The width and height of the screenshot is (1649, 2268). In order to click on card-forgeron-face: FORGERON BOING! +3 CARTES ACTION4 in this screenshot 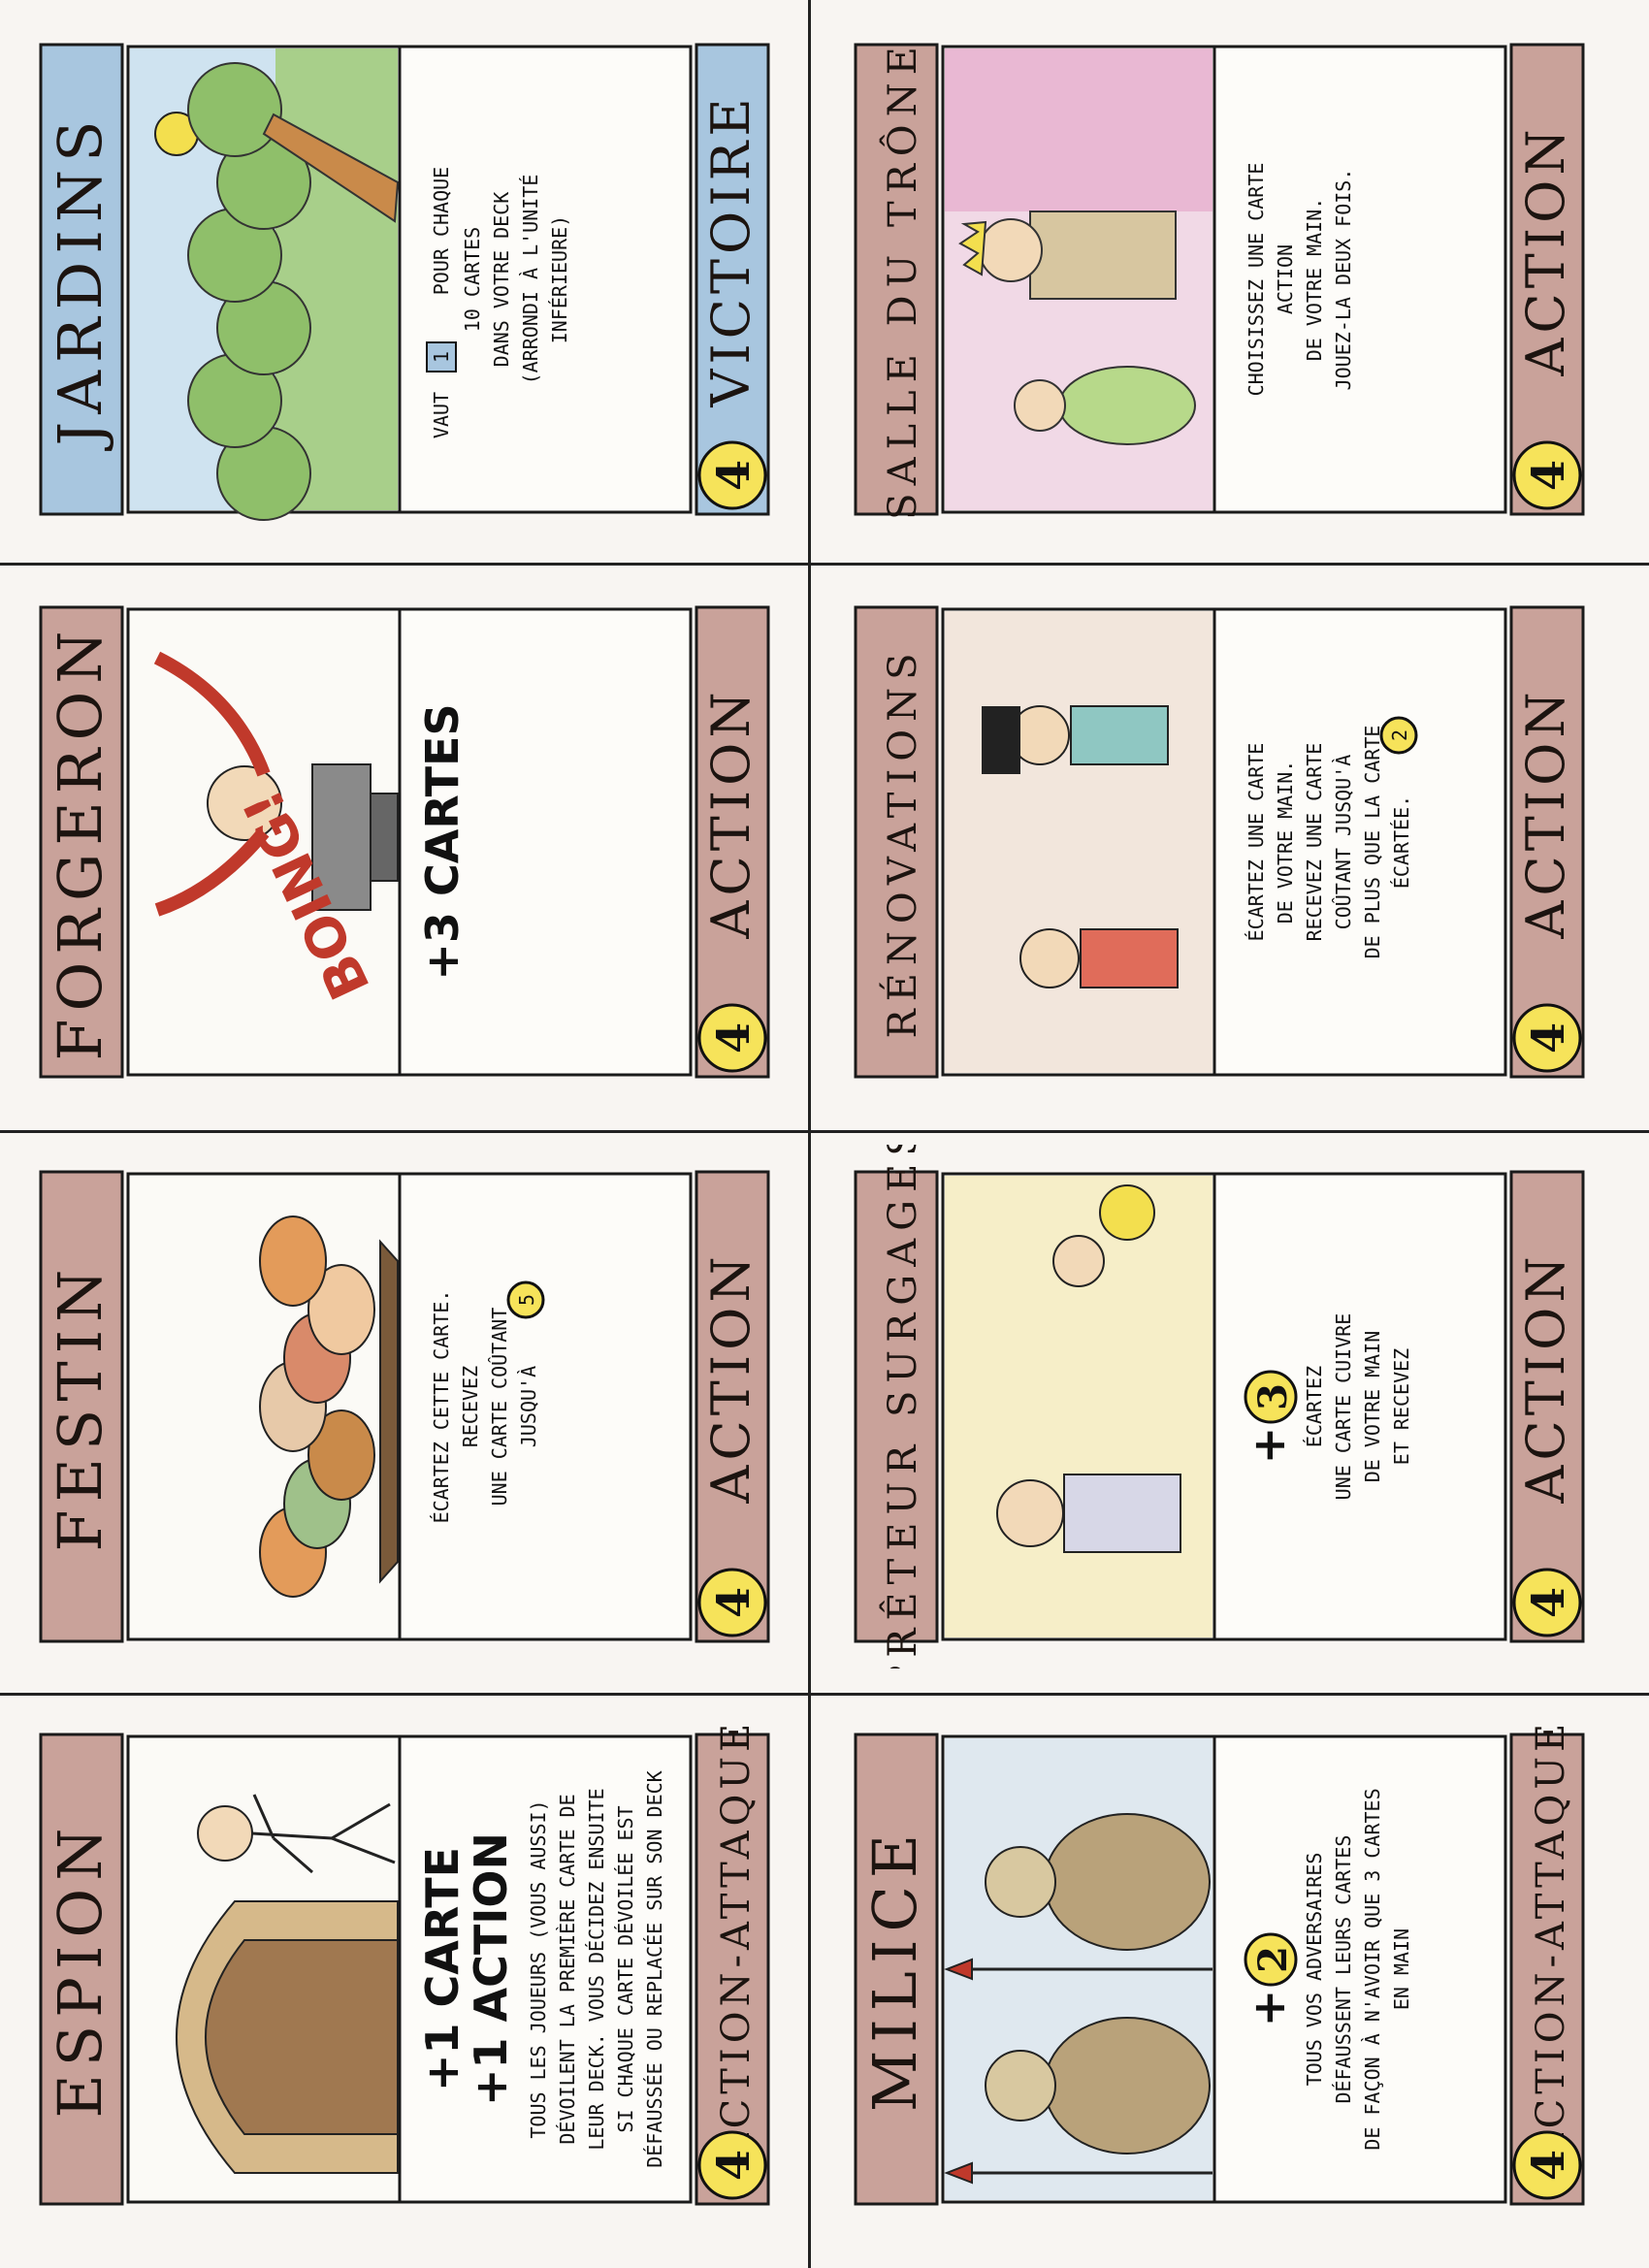, I will do `click(404, 842)`.